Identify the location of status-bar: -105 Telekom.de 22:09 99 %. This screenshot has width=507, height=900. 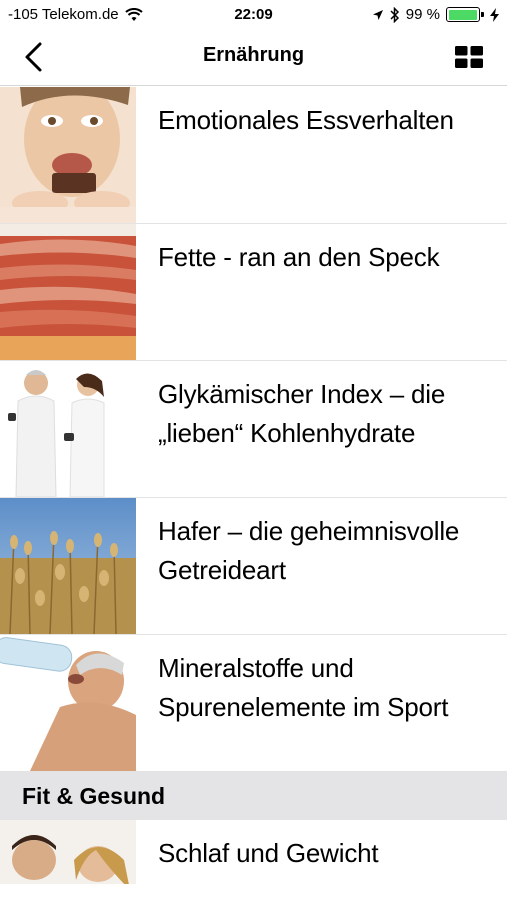
(253, 15).